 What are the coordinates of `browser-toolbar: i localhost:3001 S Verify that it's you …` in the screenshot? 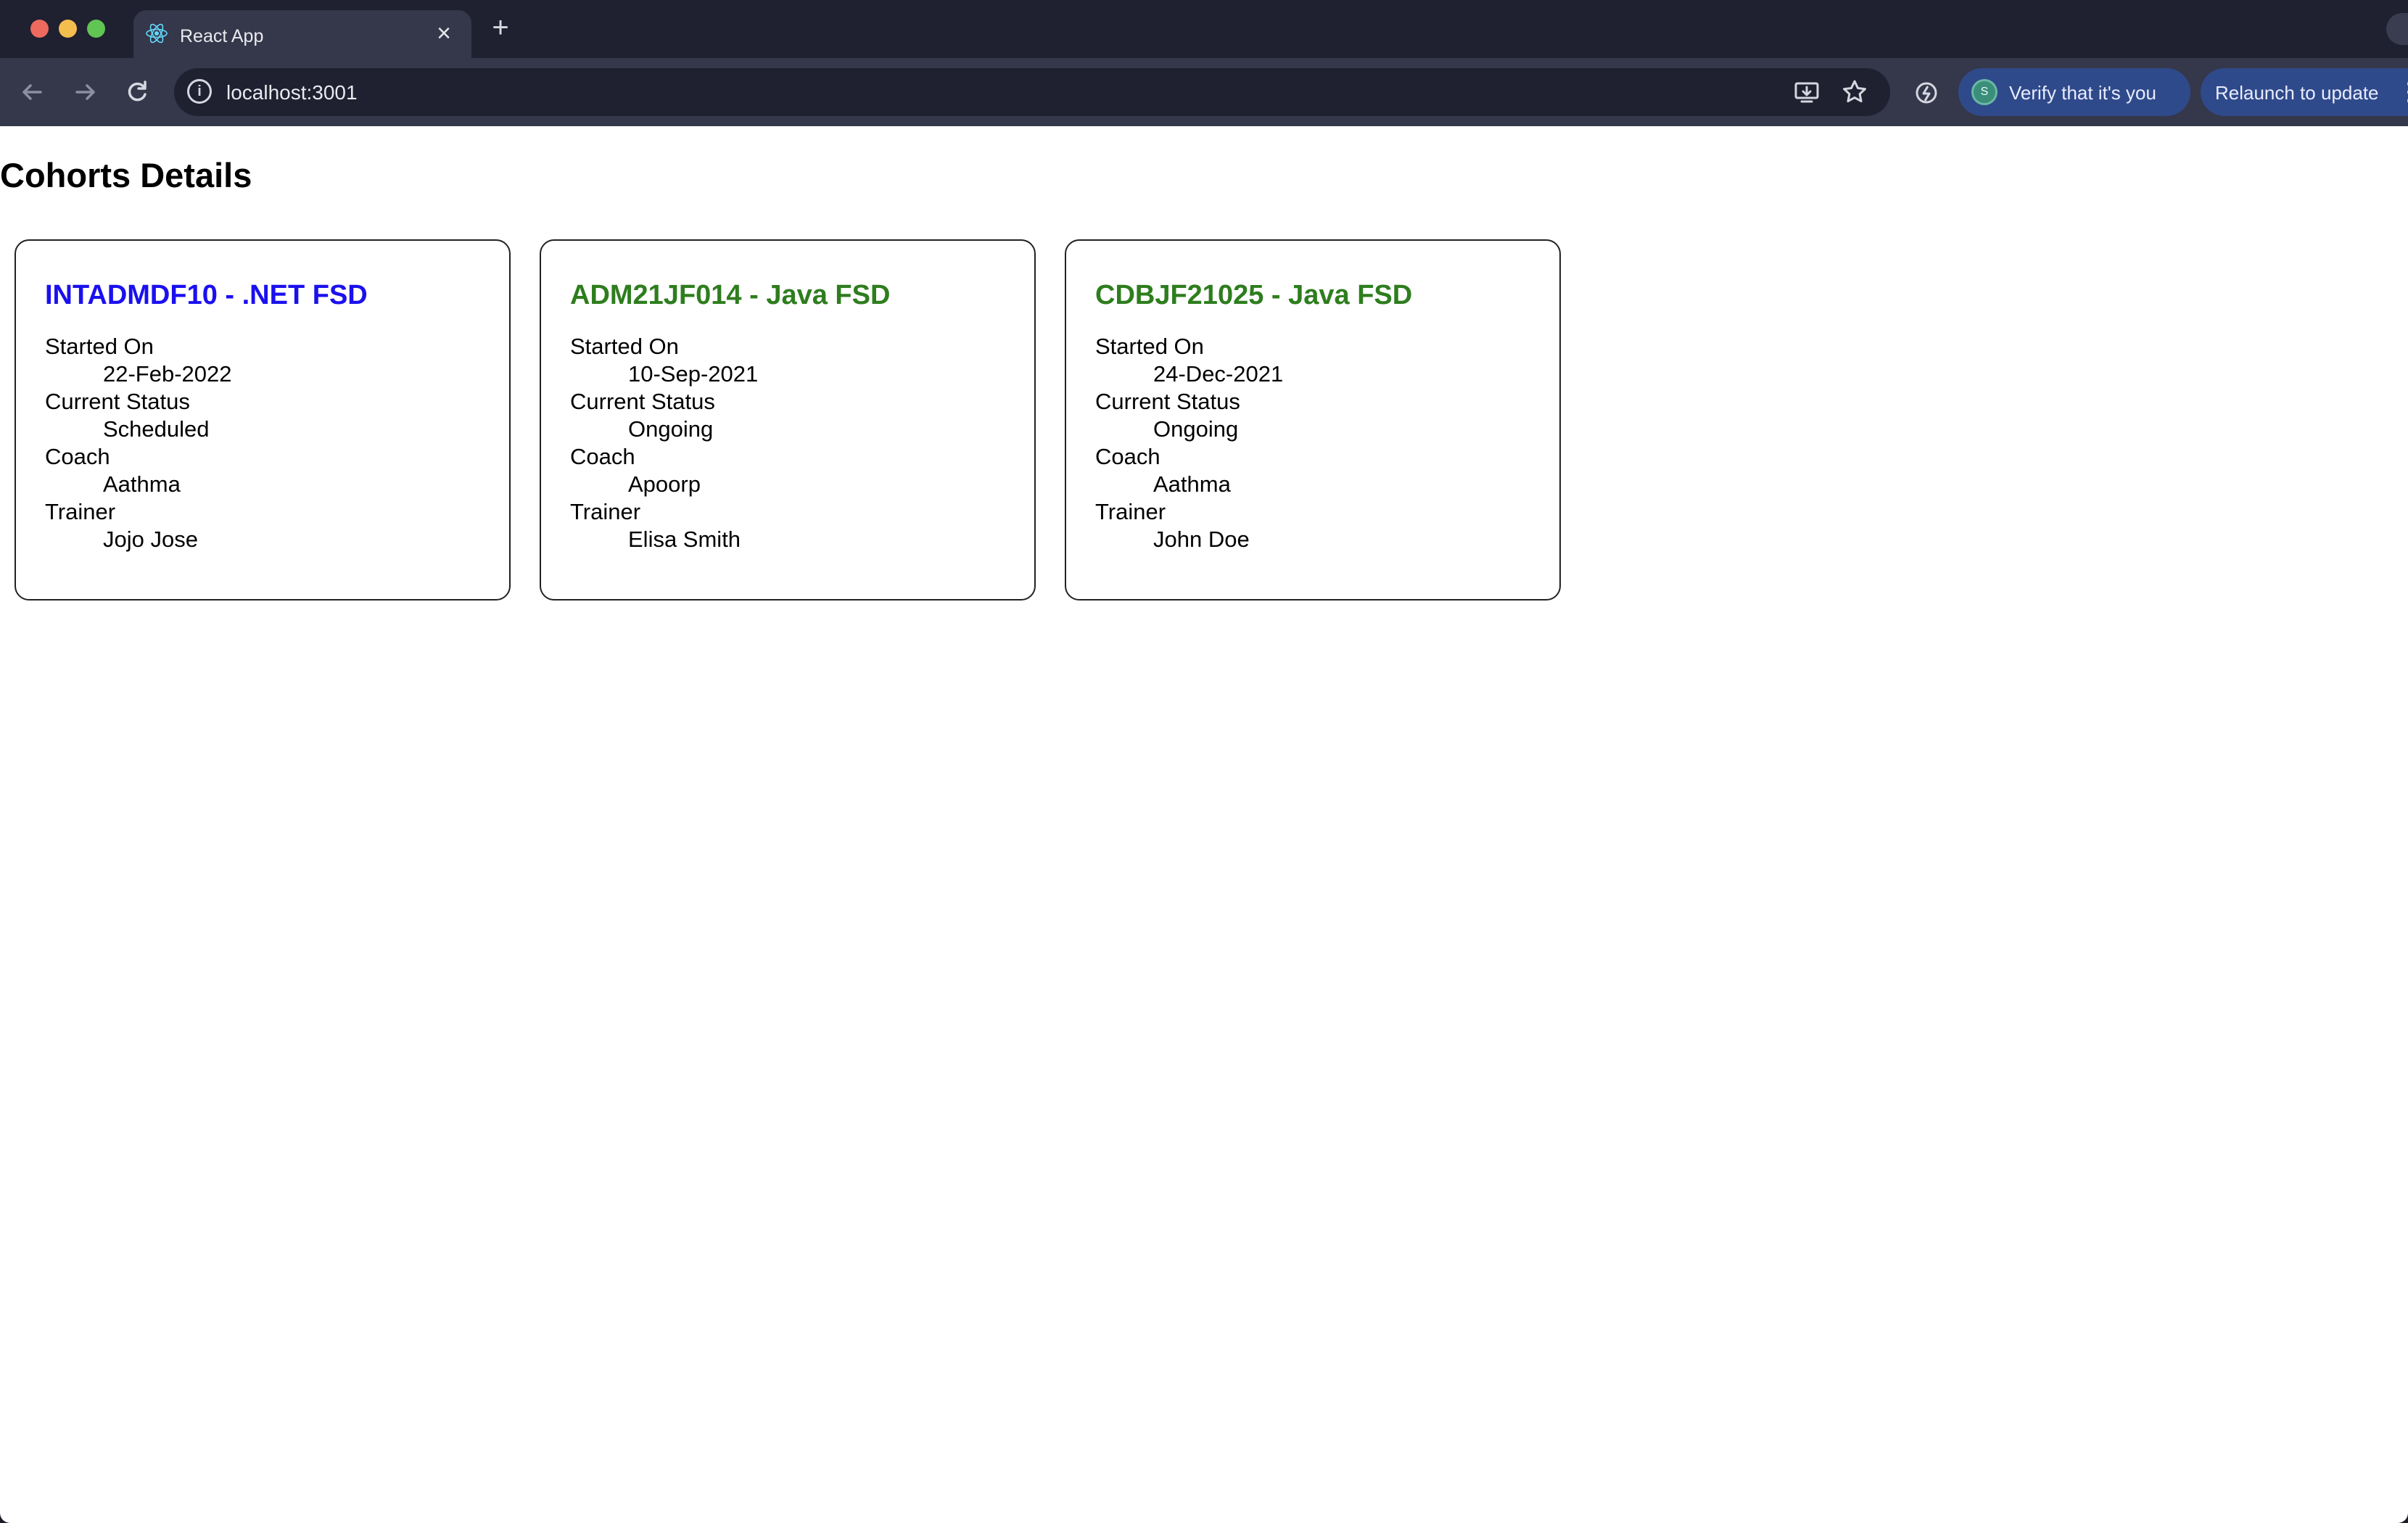 It's located at (1204, 92).